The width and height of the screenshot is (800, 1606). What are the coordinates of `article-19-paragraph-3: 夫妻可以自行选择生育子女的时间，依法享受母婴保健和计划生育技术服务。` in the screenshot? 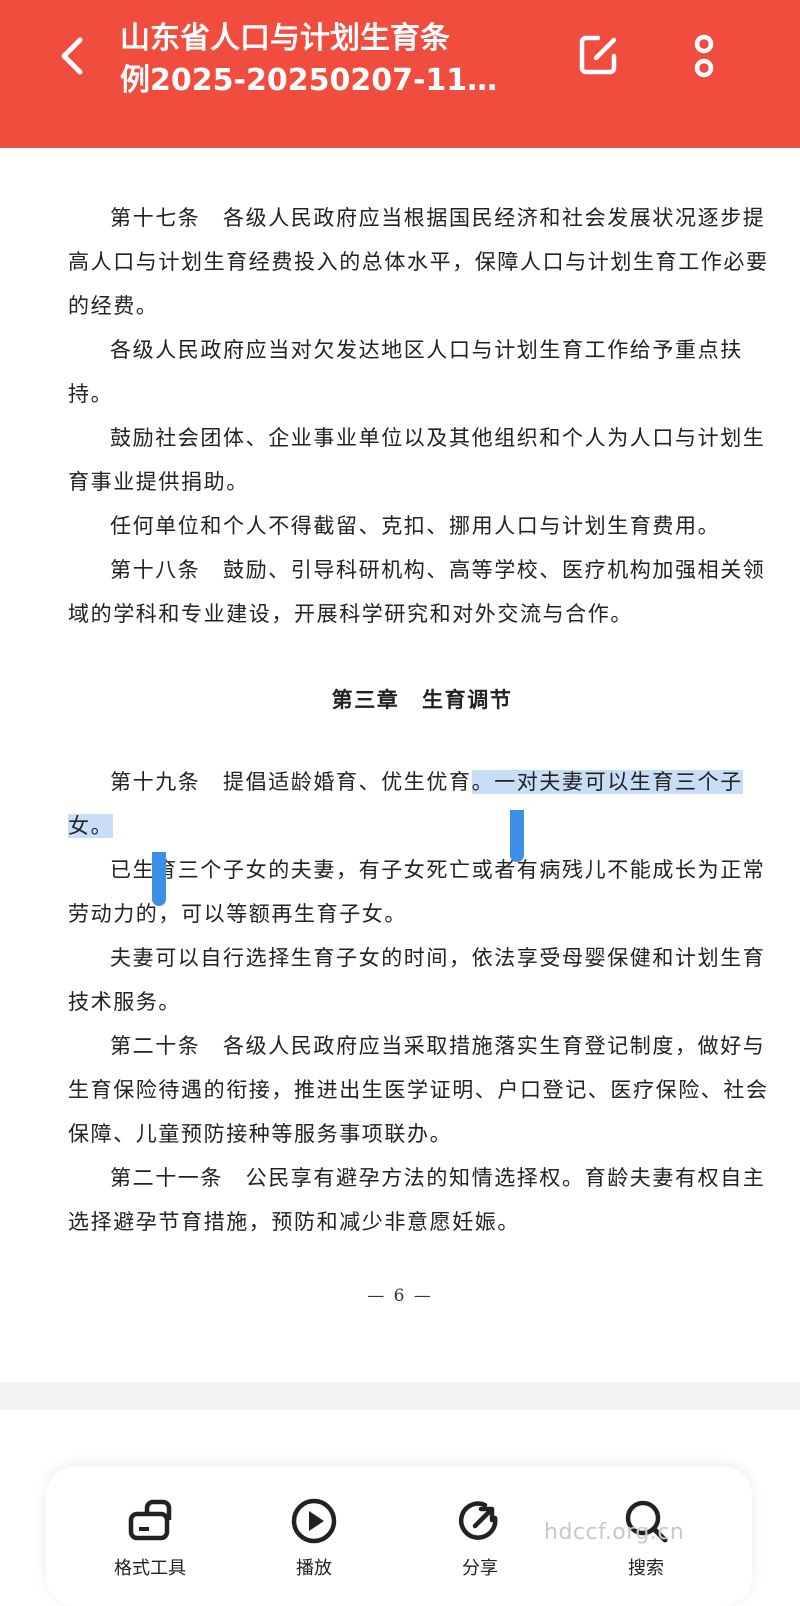 It's located at (417, 980).